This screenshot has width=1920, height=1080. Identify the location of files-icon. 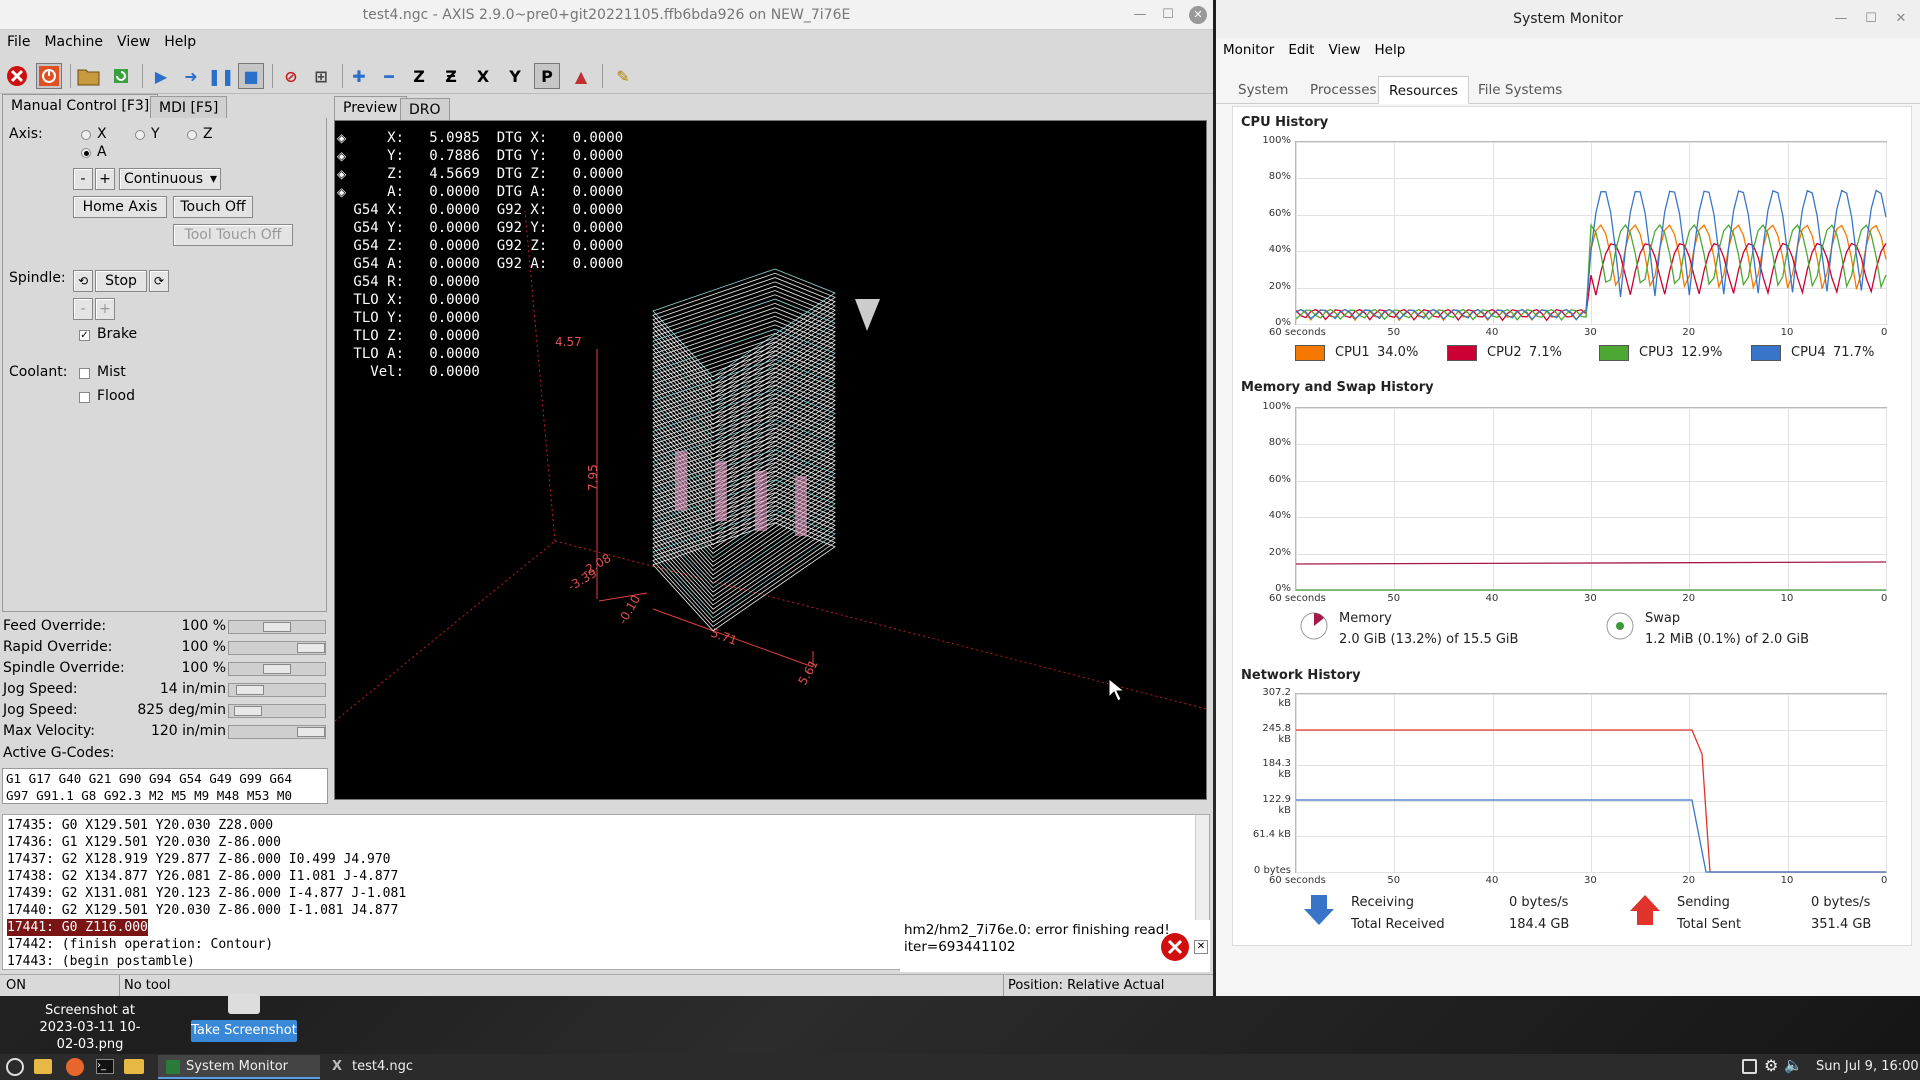
(43, 1066).